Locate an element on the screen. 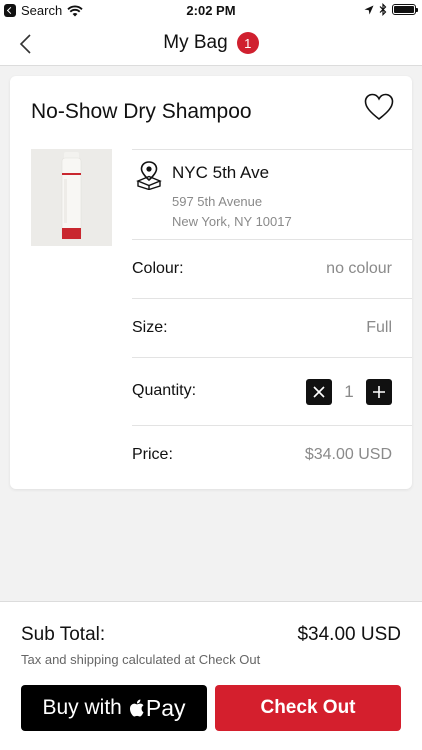 This screenshot has height=750, width=422. colour-label: Colour: is located at coordinates (158, 268).